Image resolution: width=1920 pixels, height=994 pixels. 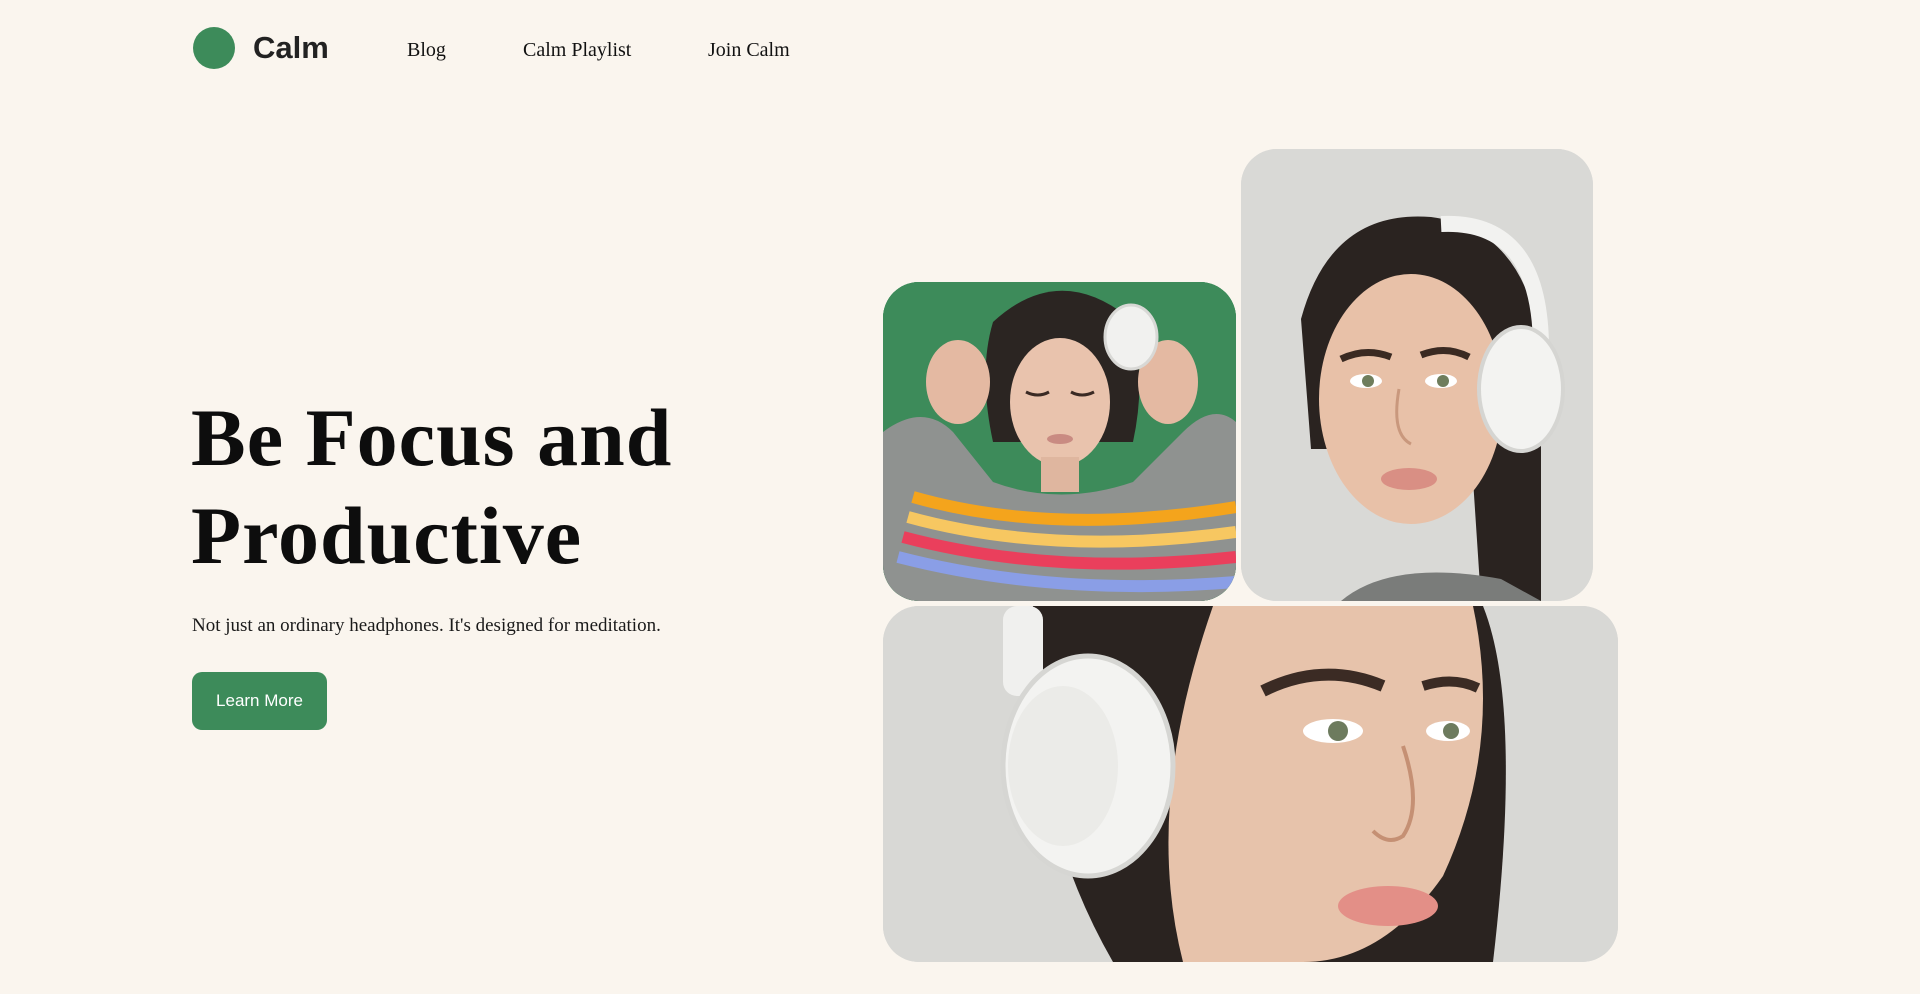 I want to click on learn-more-button: Learn More, so click(x=259, y=701).